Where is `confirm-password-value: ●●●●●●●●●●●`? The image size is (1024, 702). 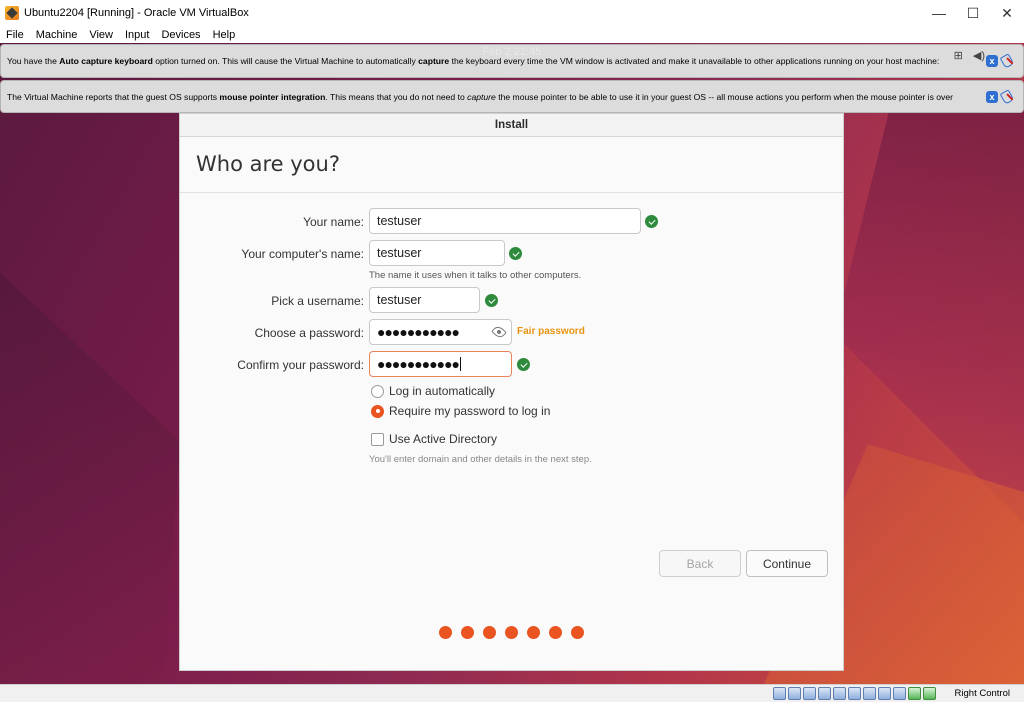
confirm-password-value: ●●●●●●●●●●● is located at coordinates (418, 364).